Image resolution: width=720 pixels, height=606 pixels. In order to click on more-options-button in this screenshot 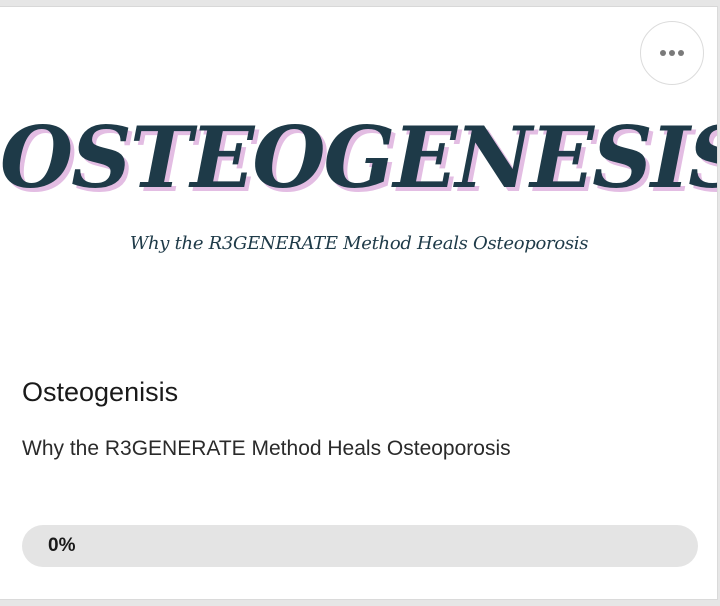, I will do `click(672, 53)`.